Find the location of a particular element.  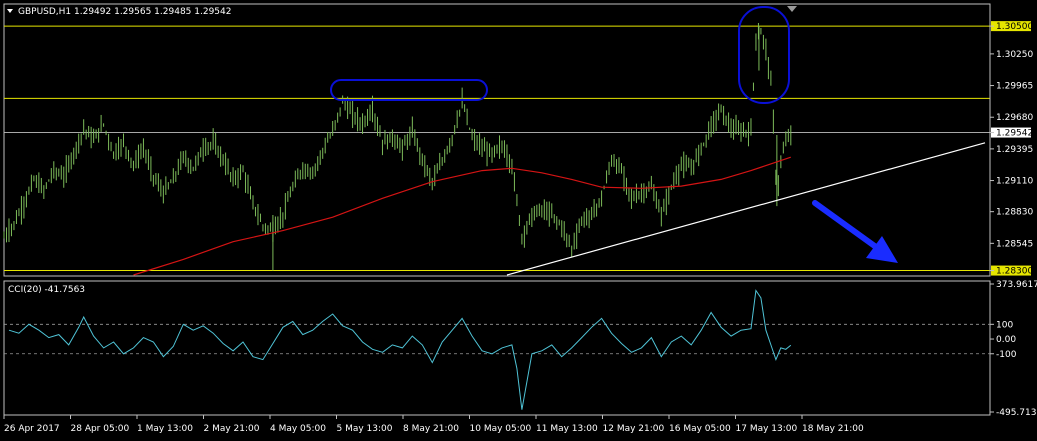

price-tick-label-2: 1.29965 is located at coordinates (1014, 87).